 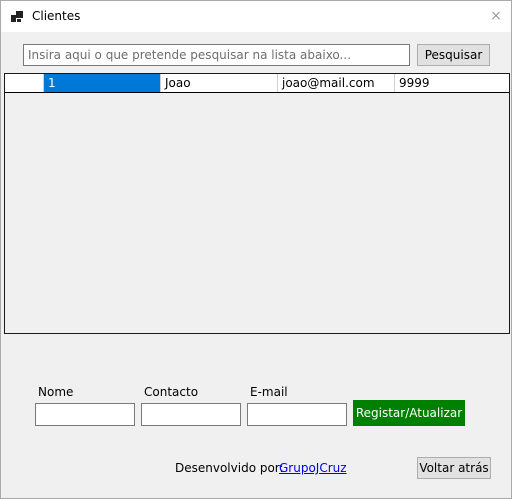 I want to click on table-row: 1 Joao joao@mail.com 9999, so click(x=257, y=83).